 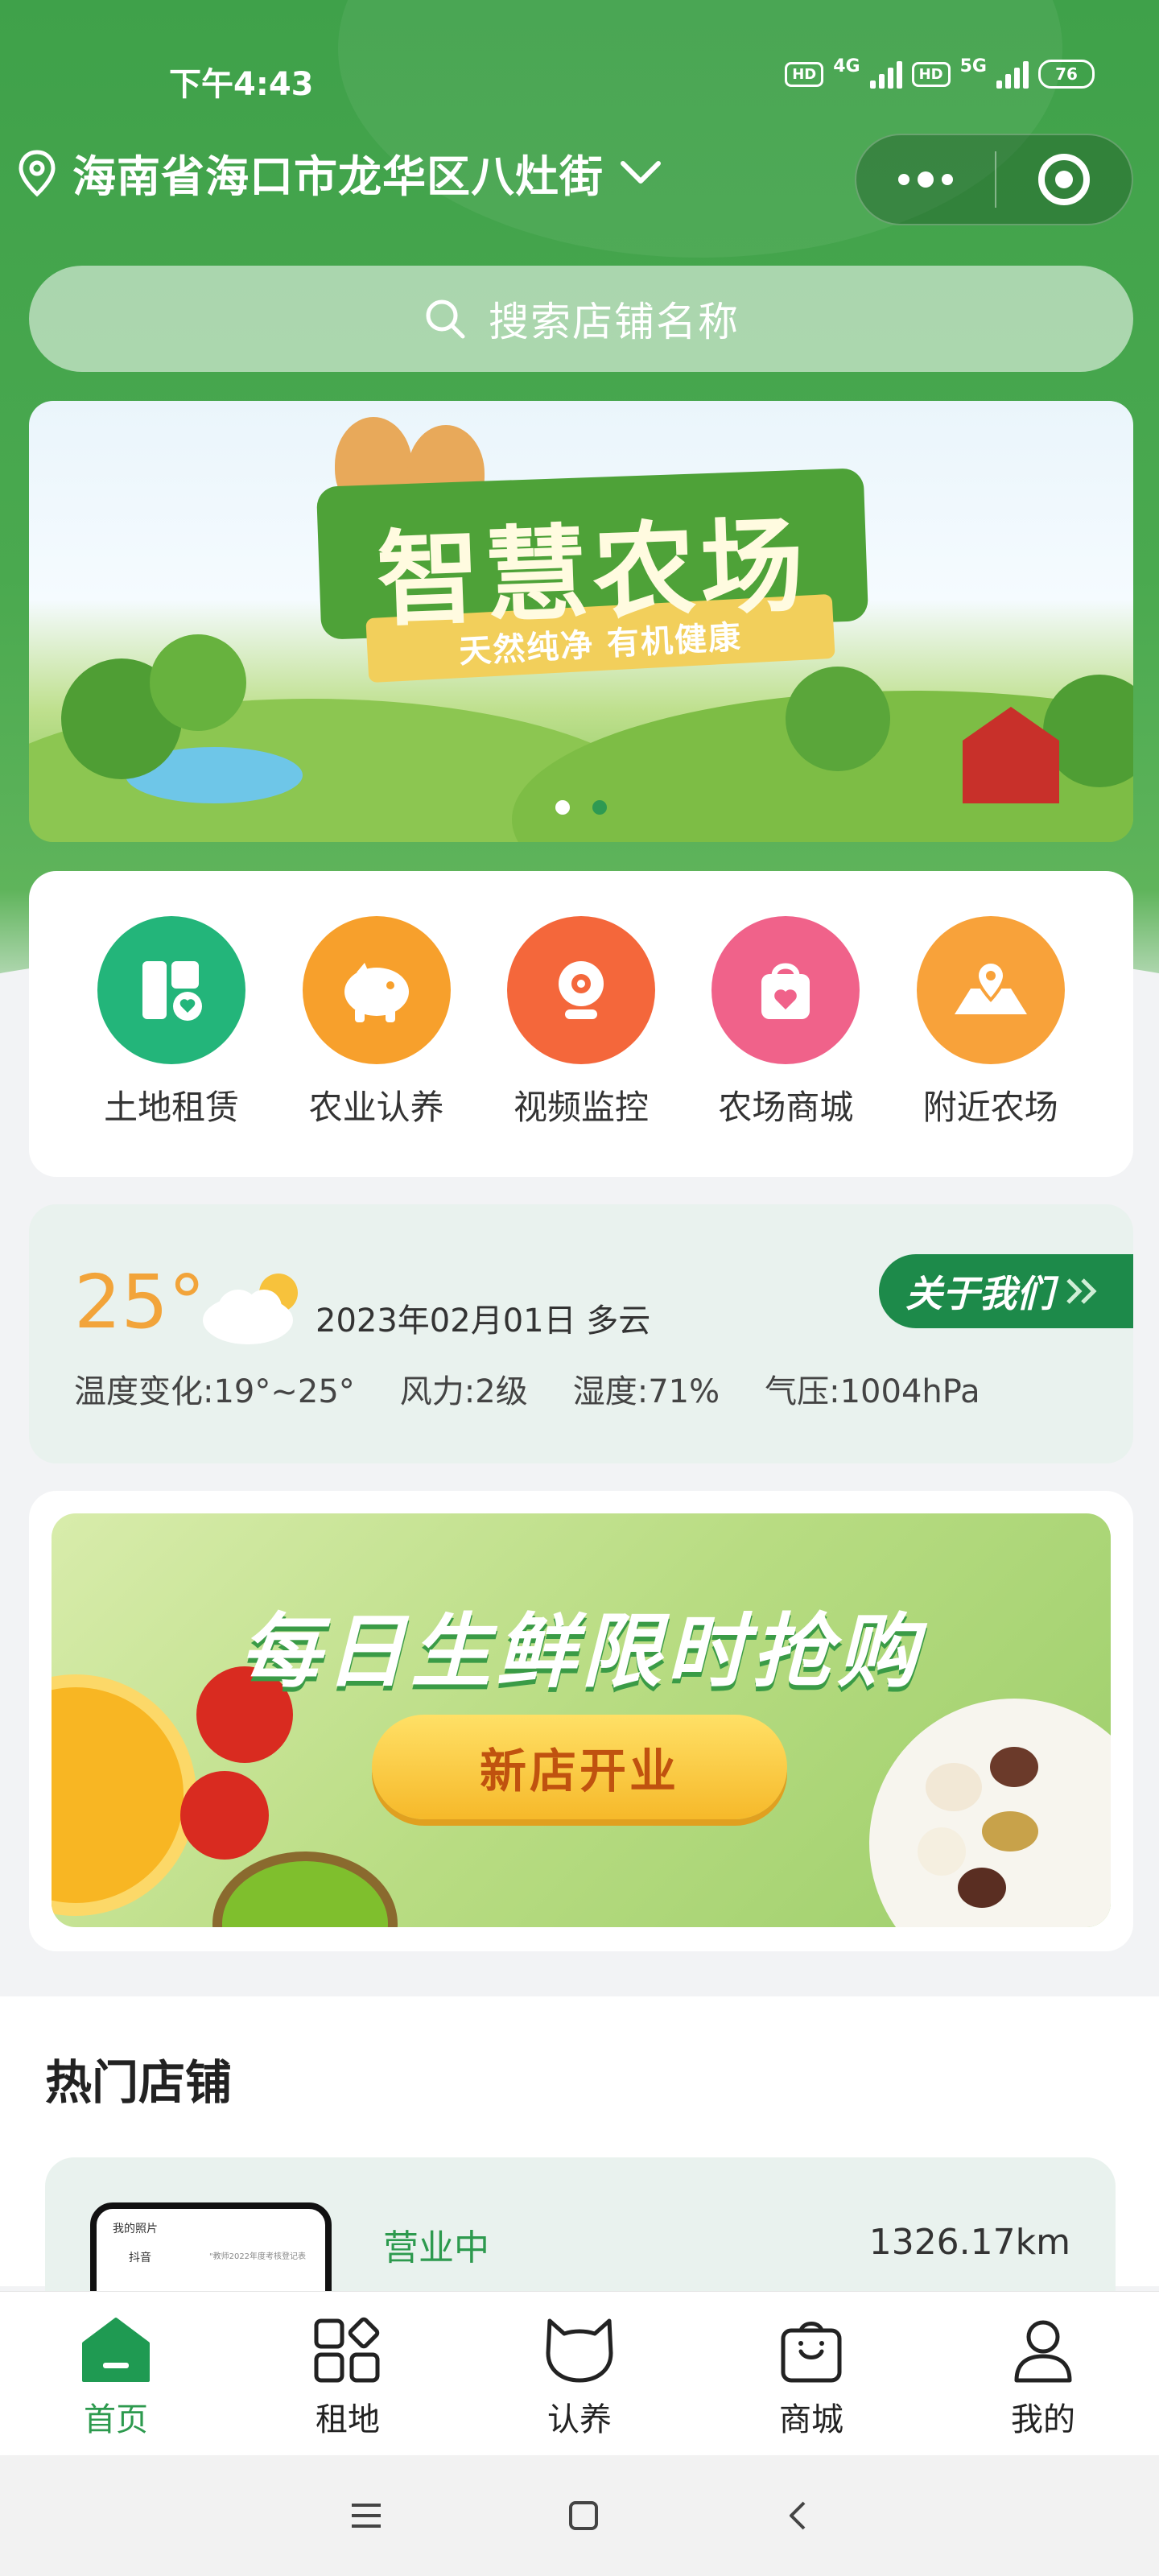 What do you see at coordinates (171, 990) in the screenshot?
I see `land-lease-icon` at bounding box center [171, 990].